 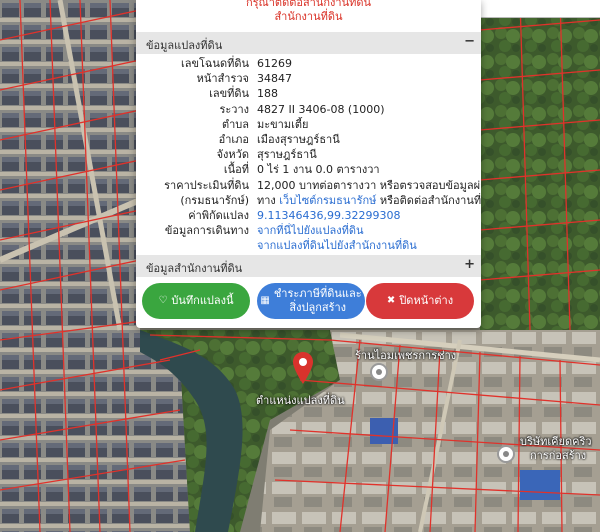 I want to click on heart-icon: ♡, so click(x=163, y=300).